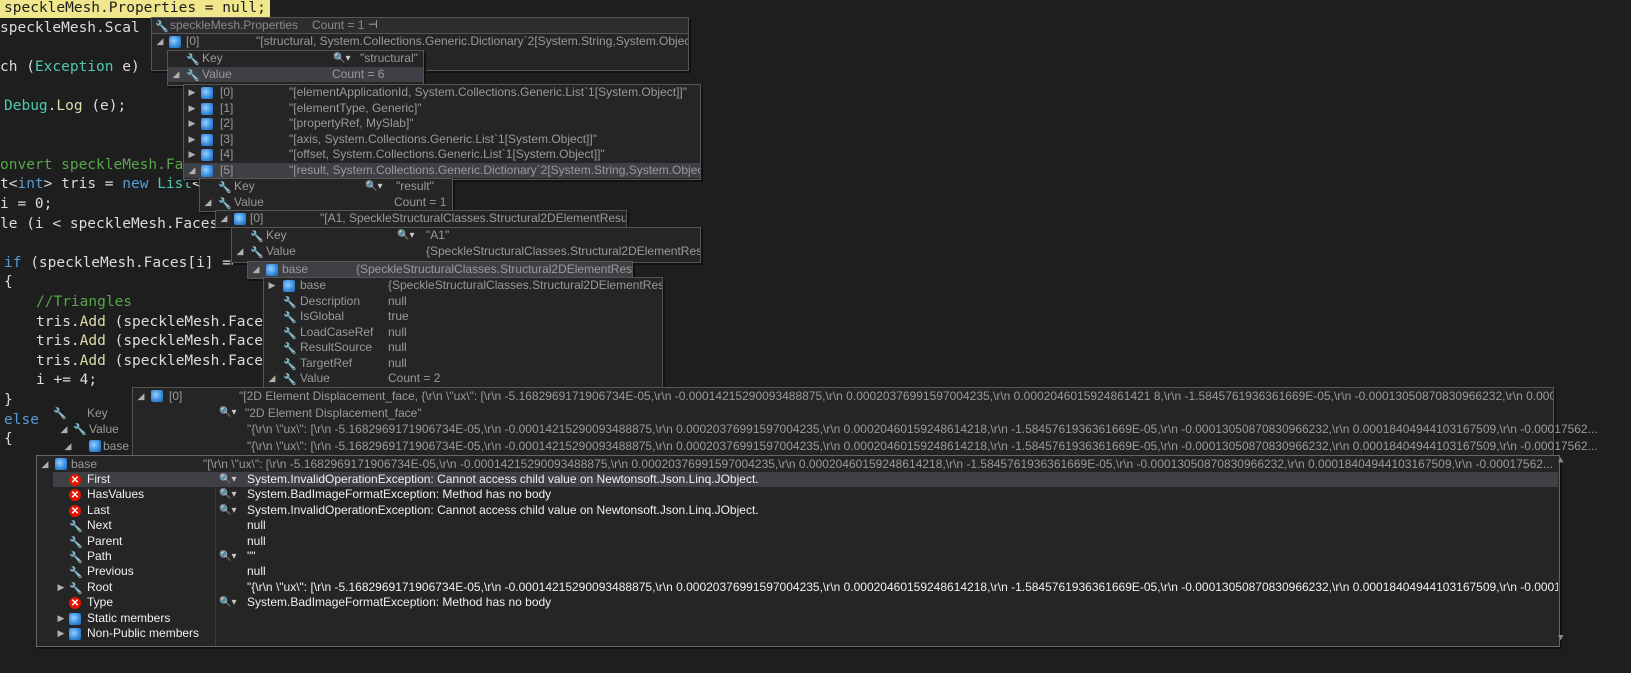 This screenshot has height=673, width=1631. Describe the element at coordinates (66, 380) in the screenshot. I see `code-line: i += 4;` at that location.